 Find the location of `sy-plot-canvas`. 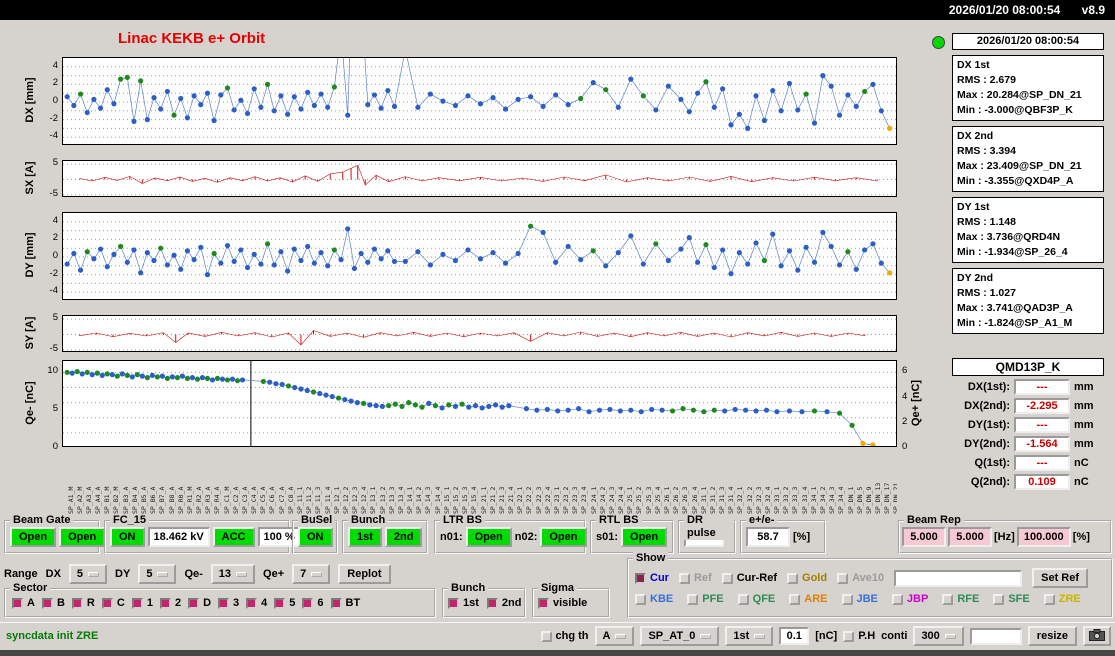

sy-plot-canvas is located at coordinates (479, 333).